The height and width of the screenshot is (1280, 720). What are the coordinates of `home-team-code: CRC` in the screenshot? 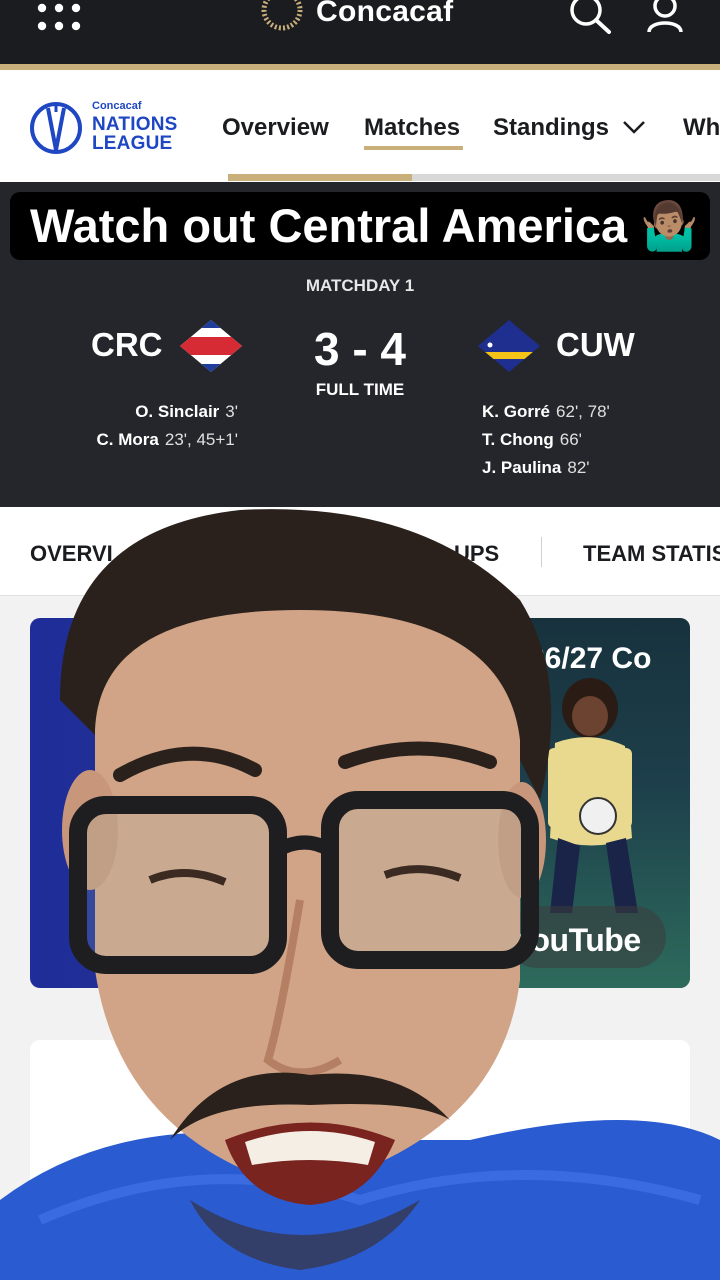 It's located at (127, 345).